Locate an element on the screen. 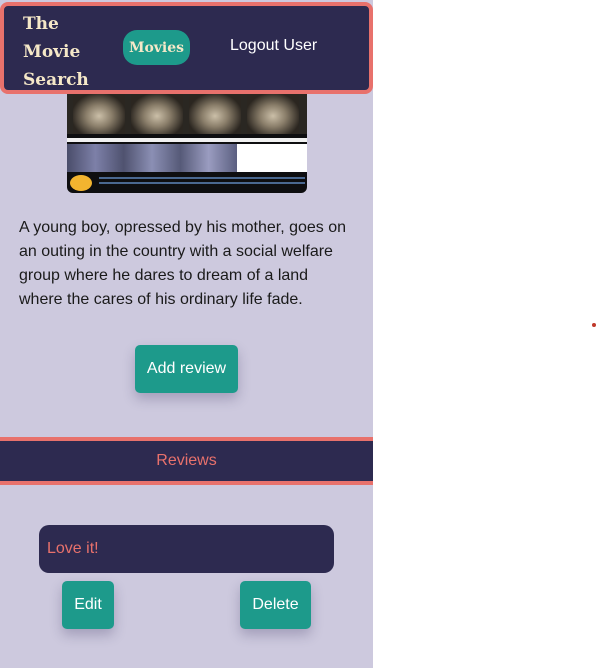 This screenshot has width=598, height=668. nav-logout-link: Logout User is located at coordinates (273, 46).